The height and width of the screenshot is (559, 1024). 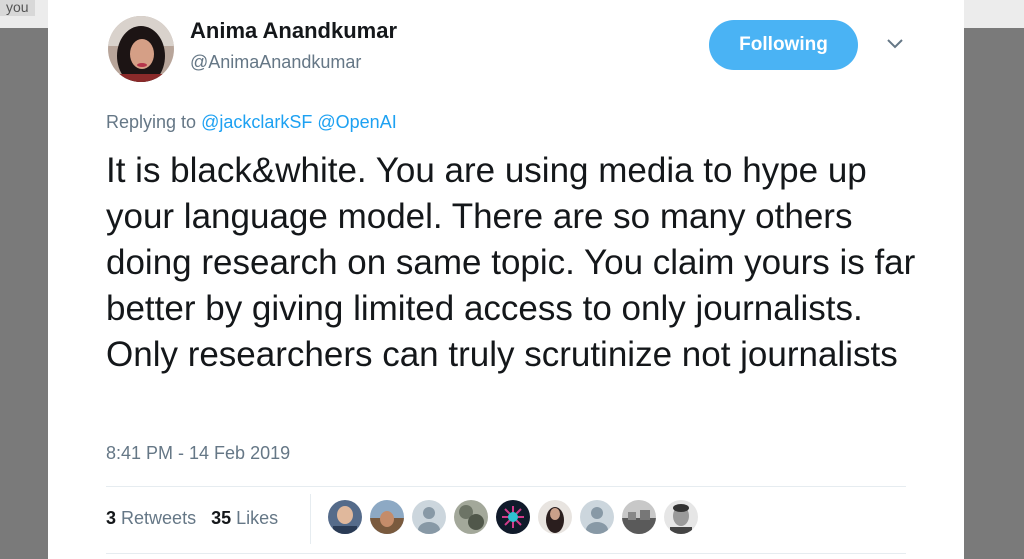 I want to click on stats-divider, so click(x=310, y=519).